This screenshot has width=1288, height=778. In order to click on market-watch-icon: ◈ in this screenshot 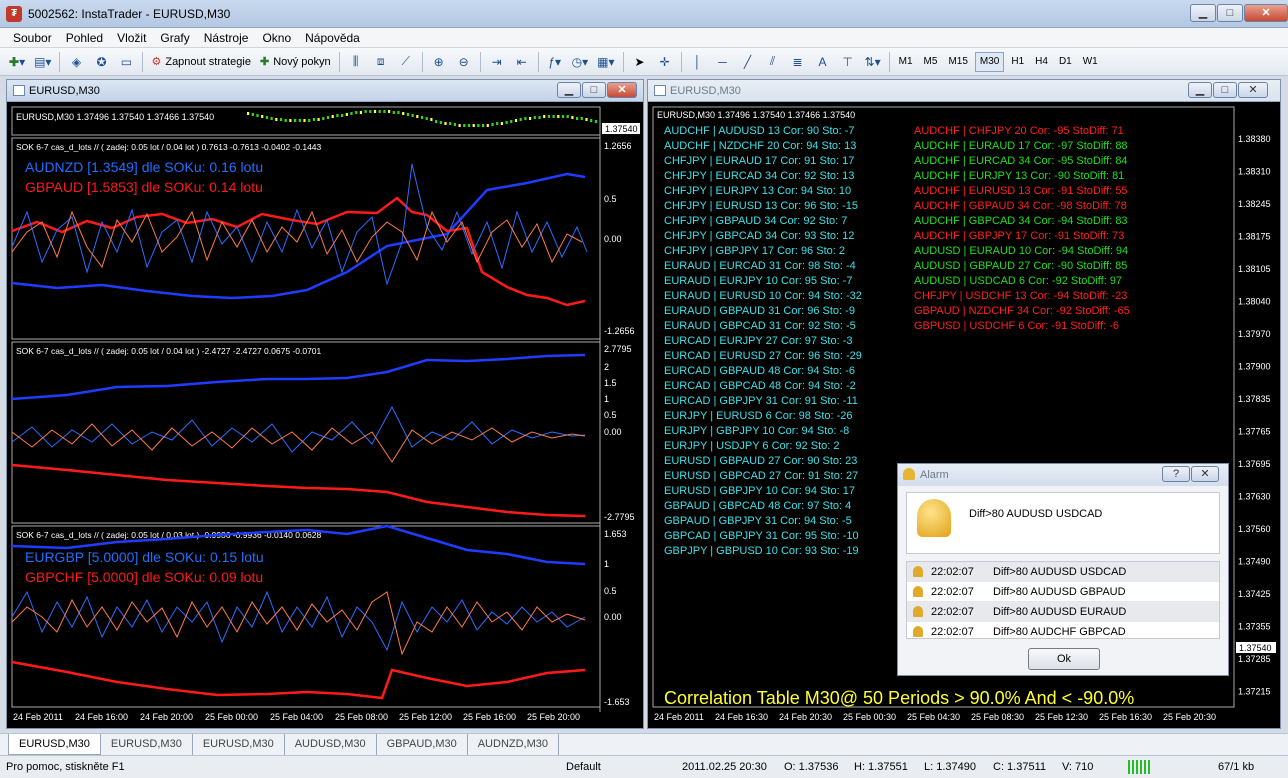, I will do `click(76, 62)`.